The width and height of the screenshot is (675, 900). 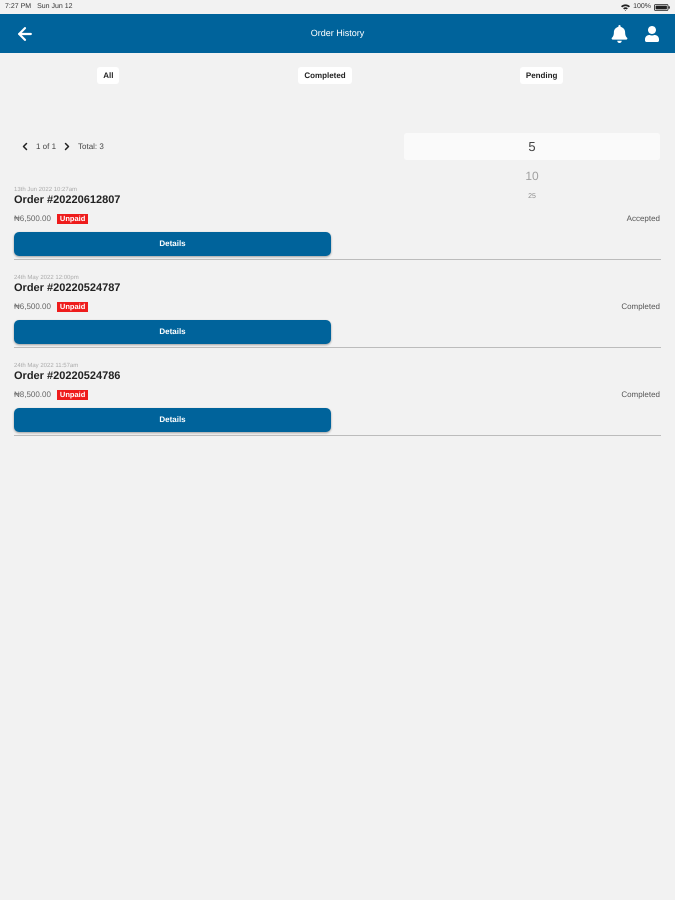 I want to click on order-amount: ₦8,500.00, so click(x=32, y=395).